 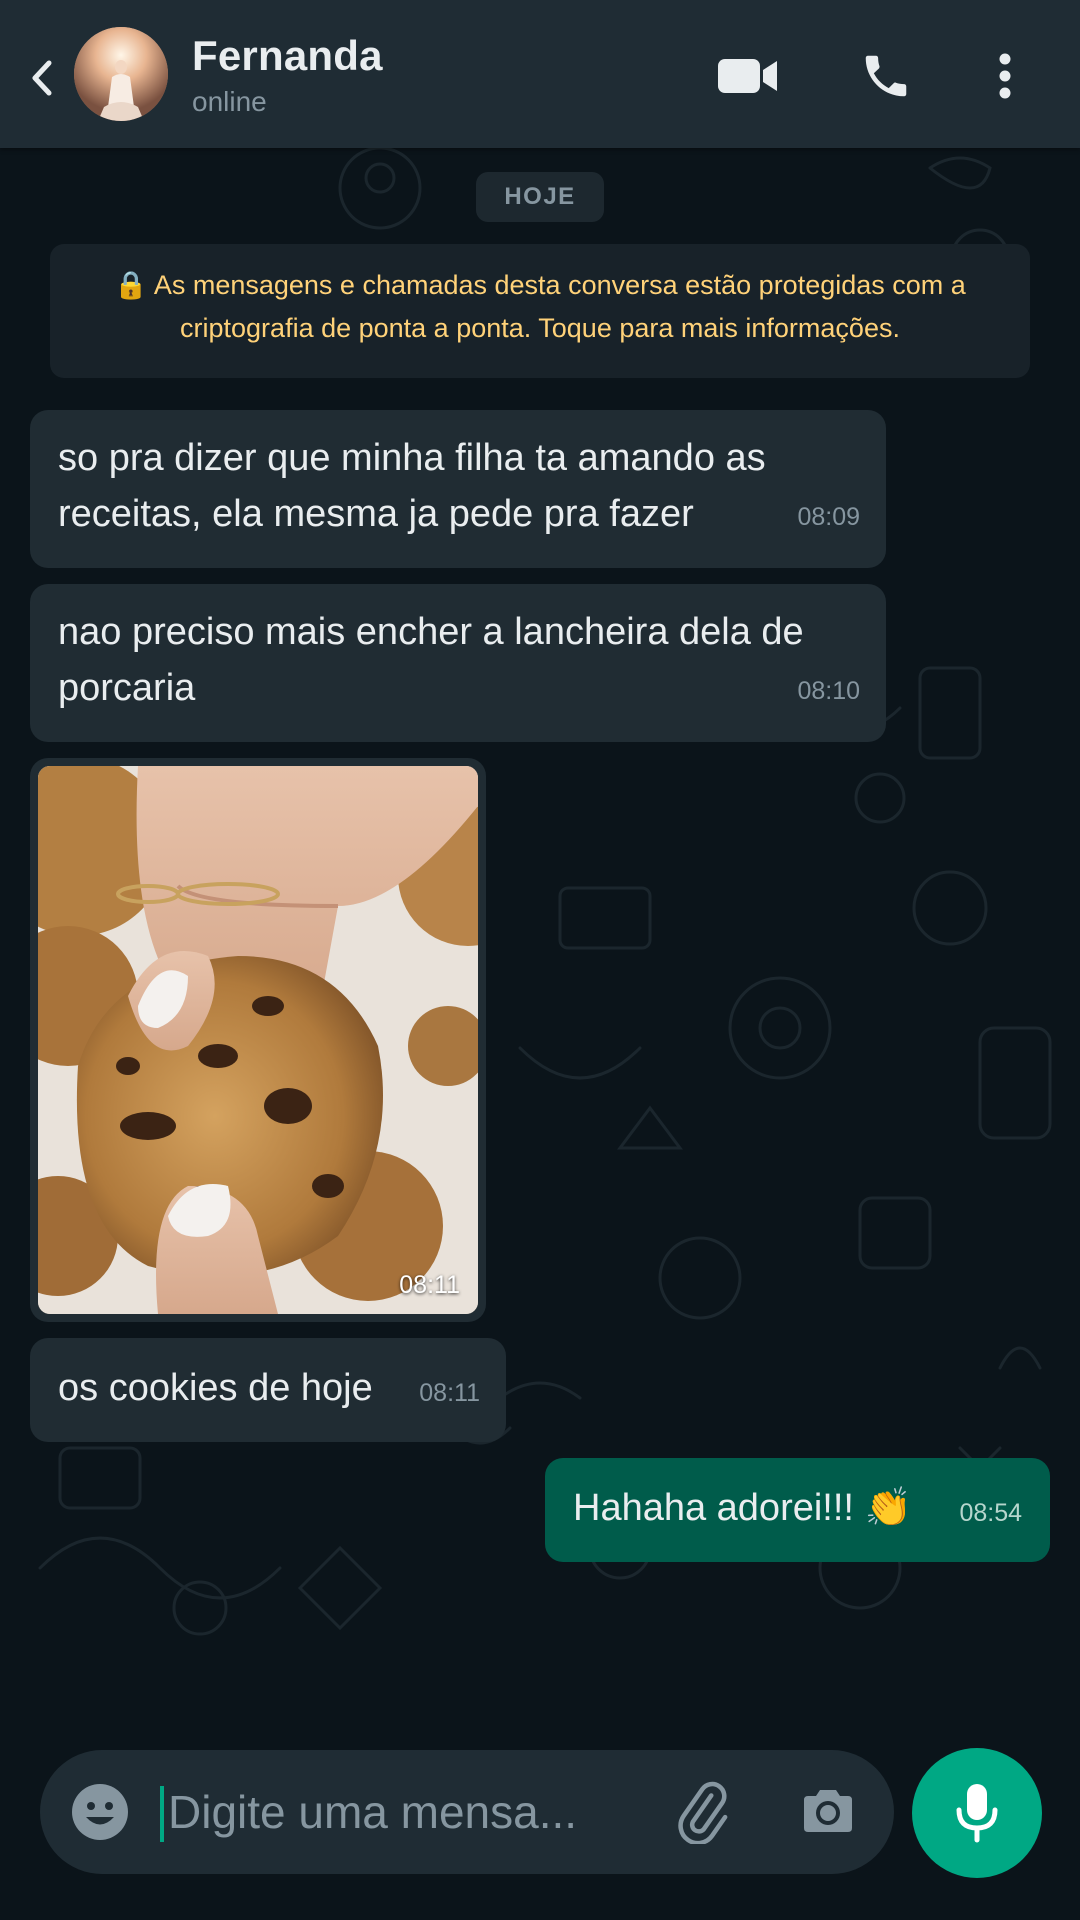 I want to click on attach-button, so click(x=702, y=1813).